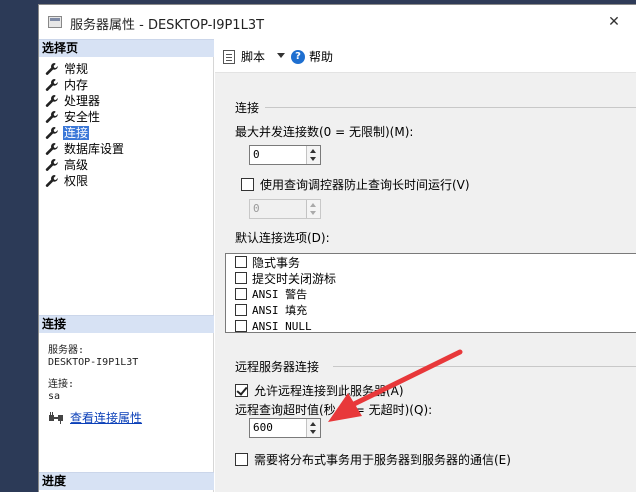  Describe the element at coordinates (431, 310) in the screenshot. I see `option-ansi-padding: ANSI 填充` at that location.